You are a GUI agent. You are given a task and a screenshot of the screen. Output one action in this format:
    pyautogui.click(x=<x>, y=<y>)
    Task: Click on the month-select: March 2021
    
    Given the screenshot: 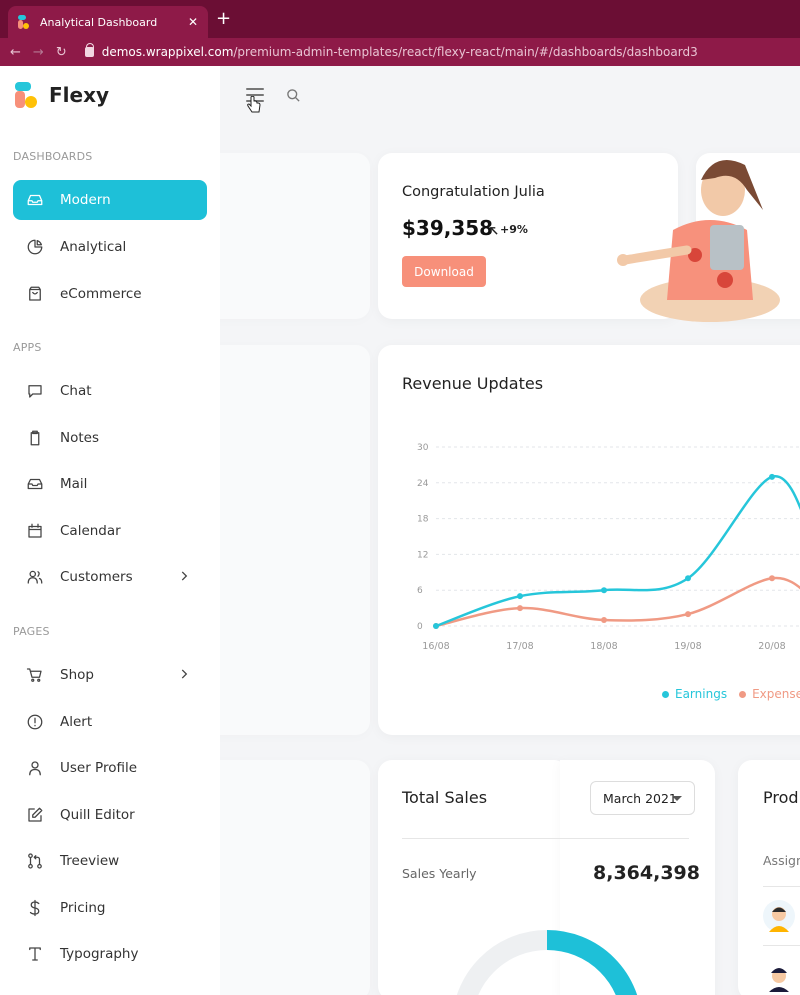 What is the action you would take?
    pyautogui.click(x=642, y=798)
    